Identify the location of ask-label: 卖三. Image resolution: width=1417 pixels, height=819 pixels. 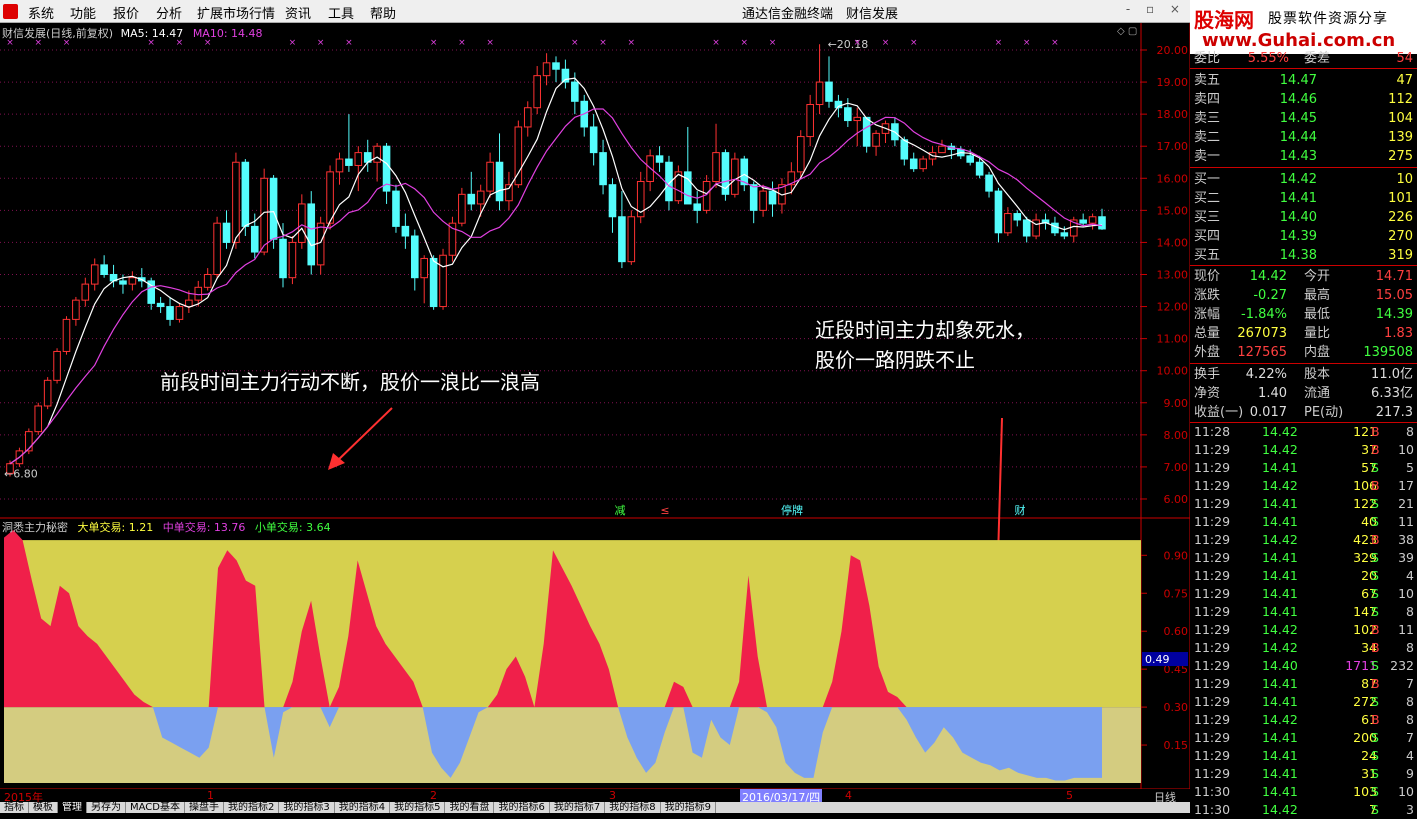
(1207, 118).